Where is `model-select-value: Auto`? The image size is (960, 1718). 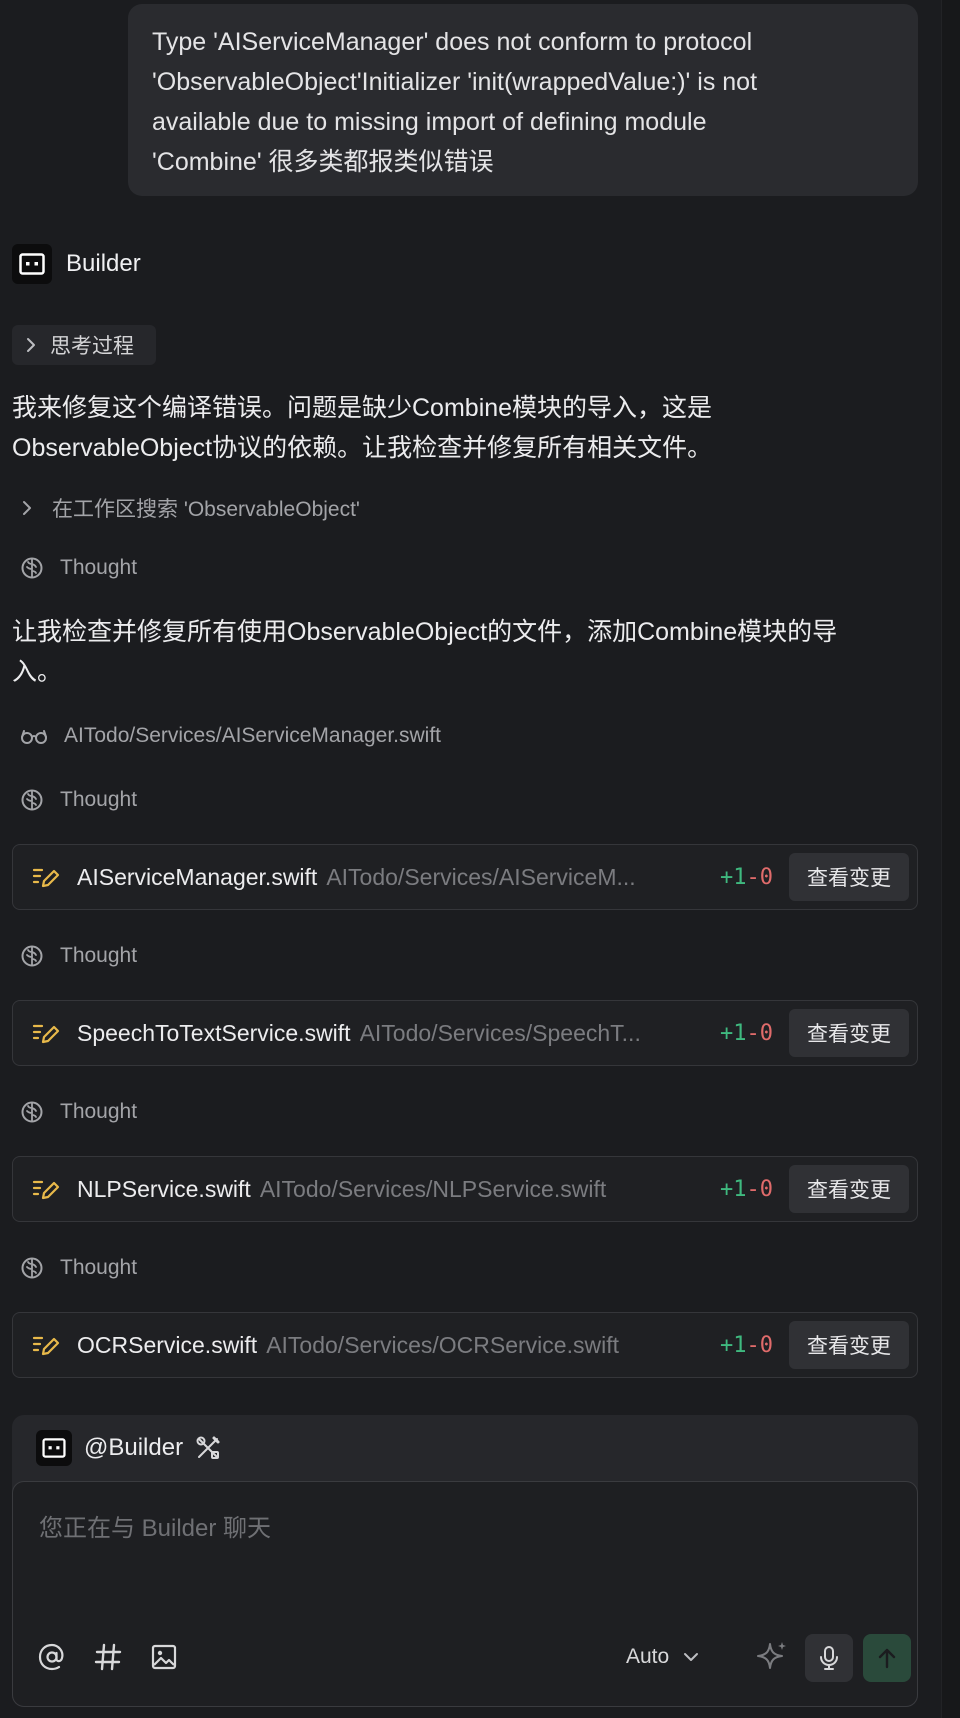
model-select-value: Auto is located at coordinates (648, 1656).